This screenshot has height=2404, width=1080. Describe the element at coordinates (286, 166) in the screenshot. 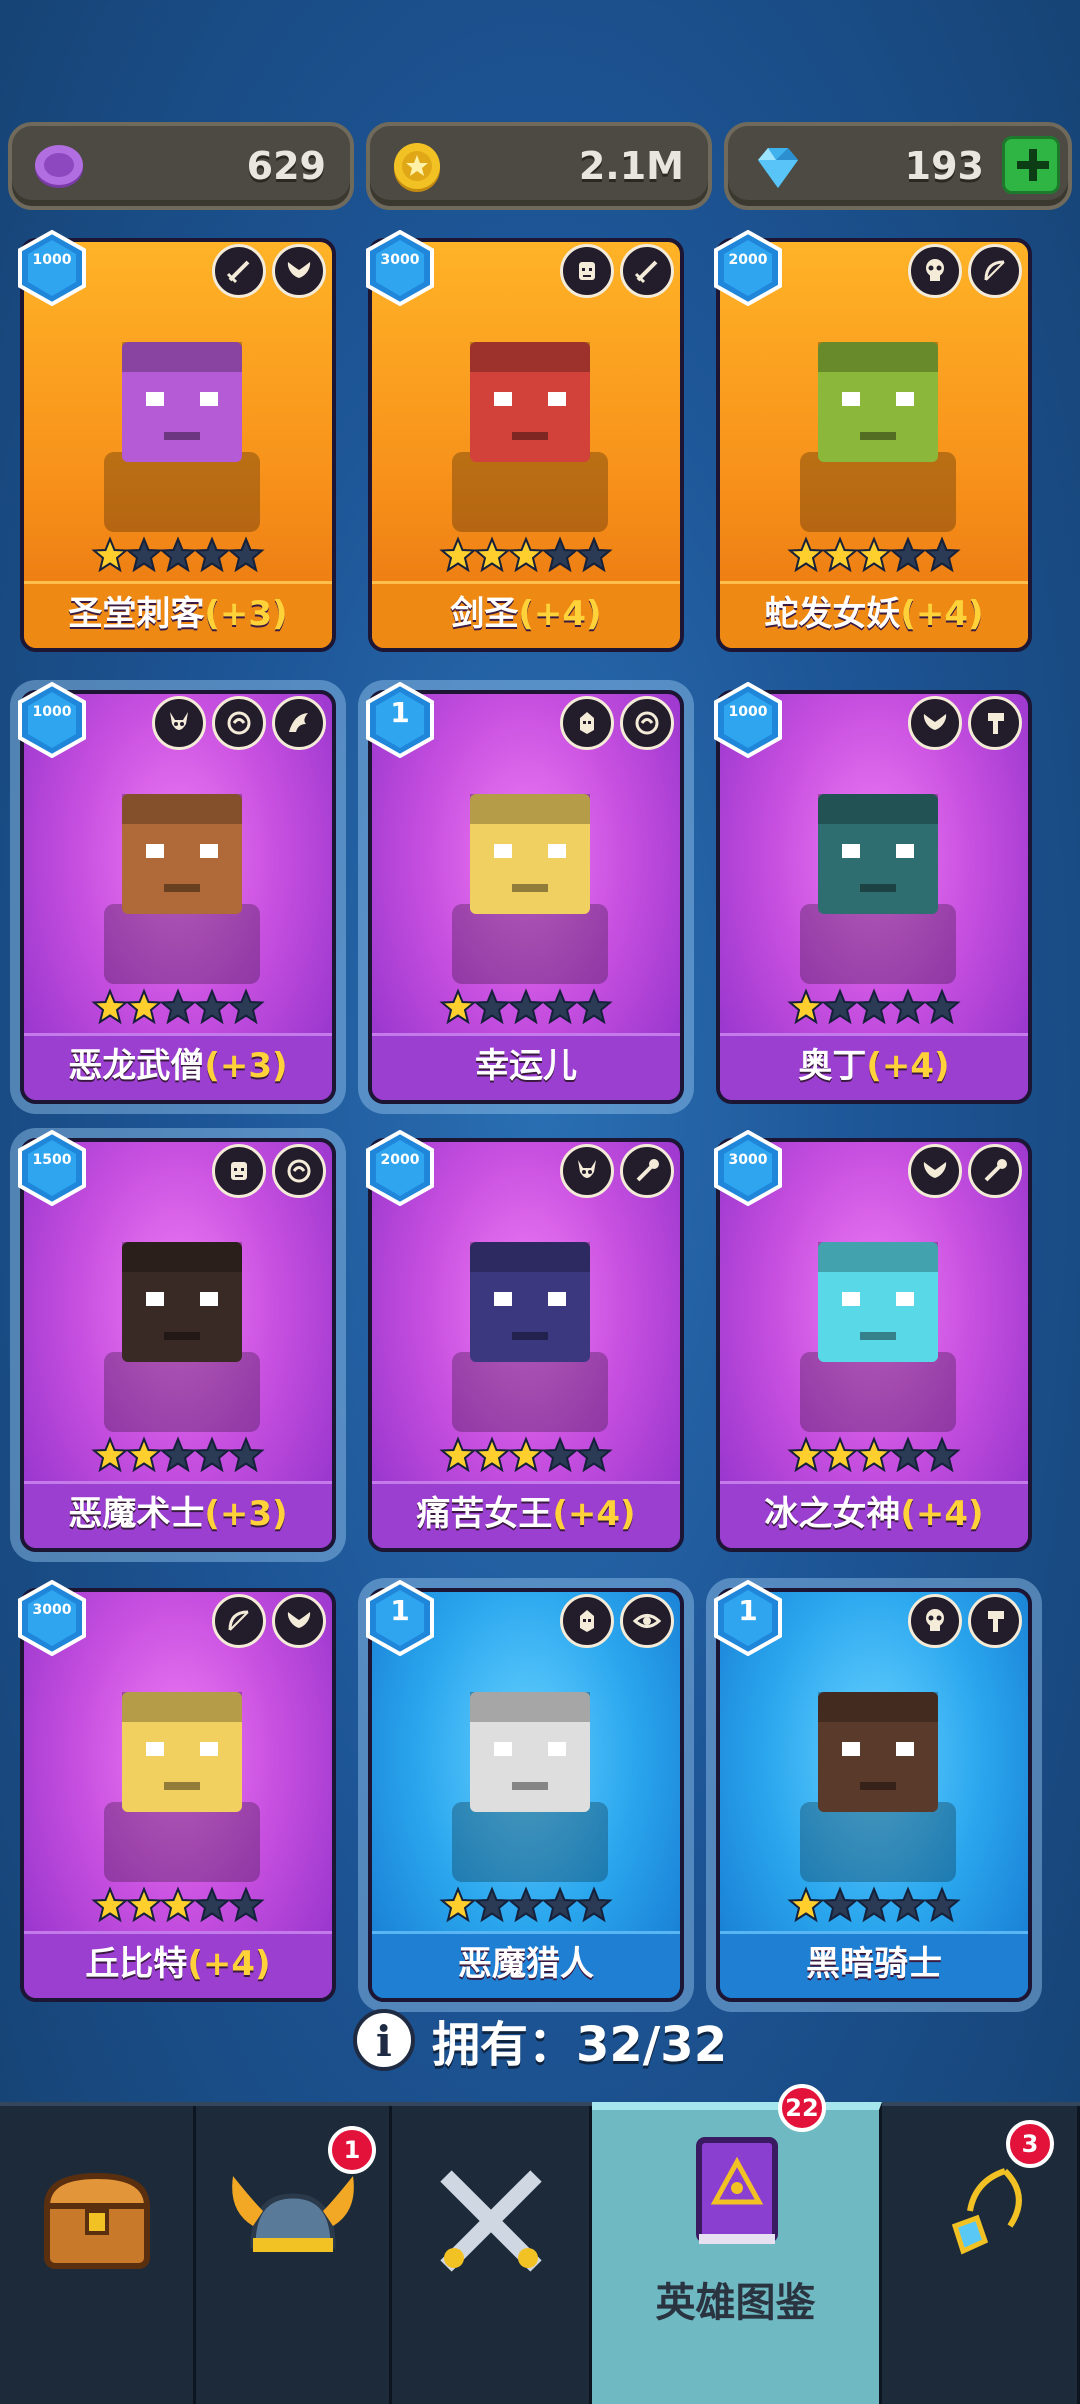

I see `purple-coin-value: 629` at that location.